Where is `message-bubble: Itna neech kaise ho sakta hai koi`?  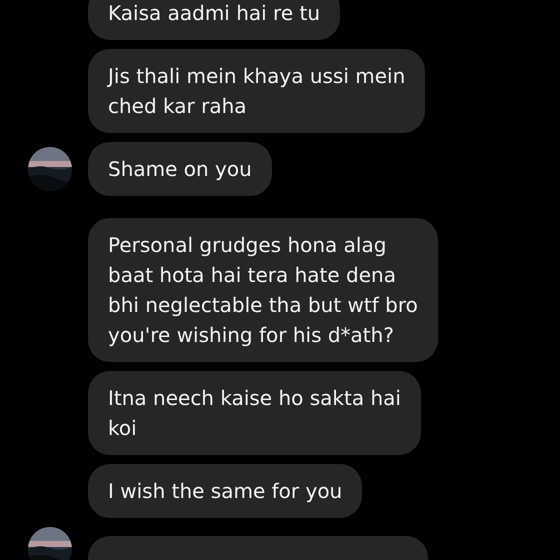
message-bubble: Itna neech kaise ho sakta hai koi is located at coordinates (254, 413).